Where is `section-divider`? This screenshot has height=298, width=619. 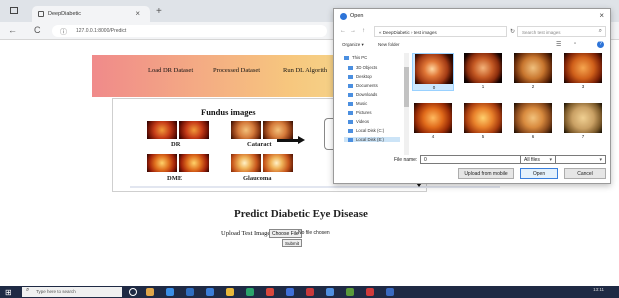 section-divider is located at coordinates (315, 187).